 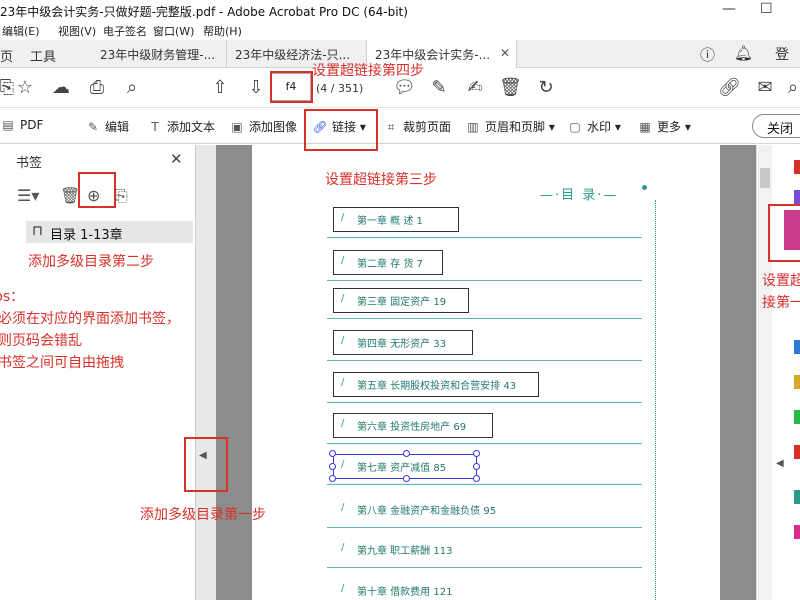 I want to click on toc-entry: / 第二章 存 货 7, so click(x=484, y=265).